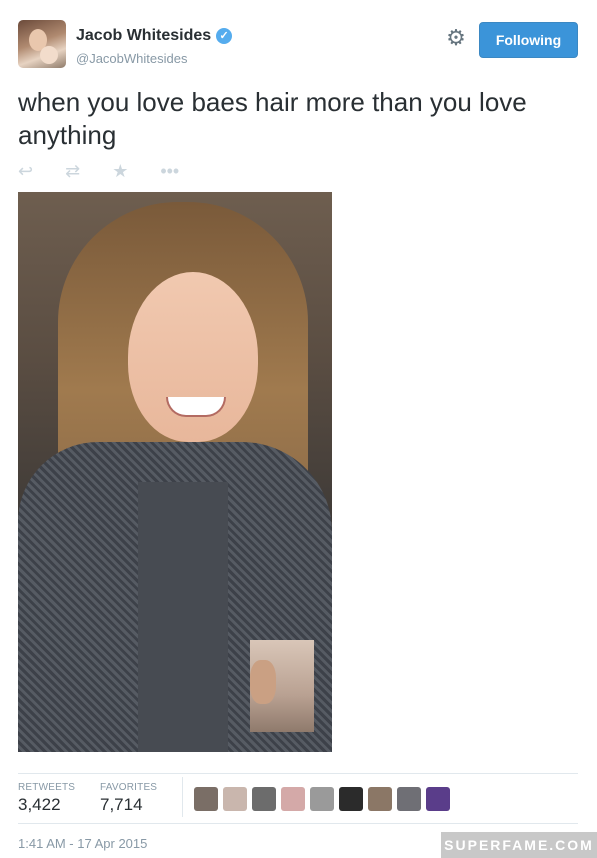 This screenshot has height=858, width=597. What do you see at coordinates (224, 36) in the screenshot?
I see `verified-badge-icon: ✓` at bounding box center [224, 36].